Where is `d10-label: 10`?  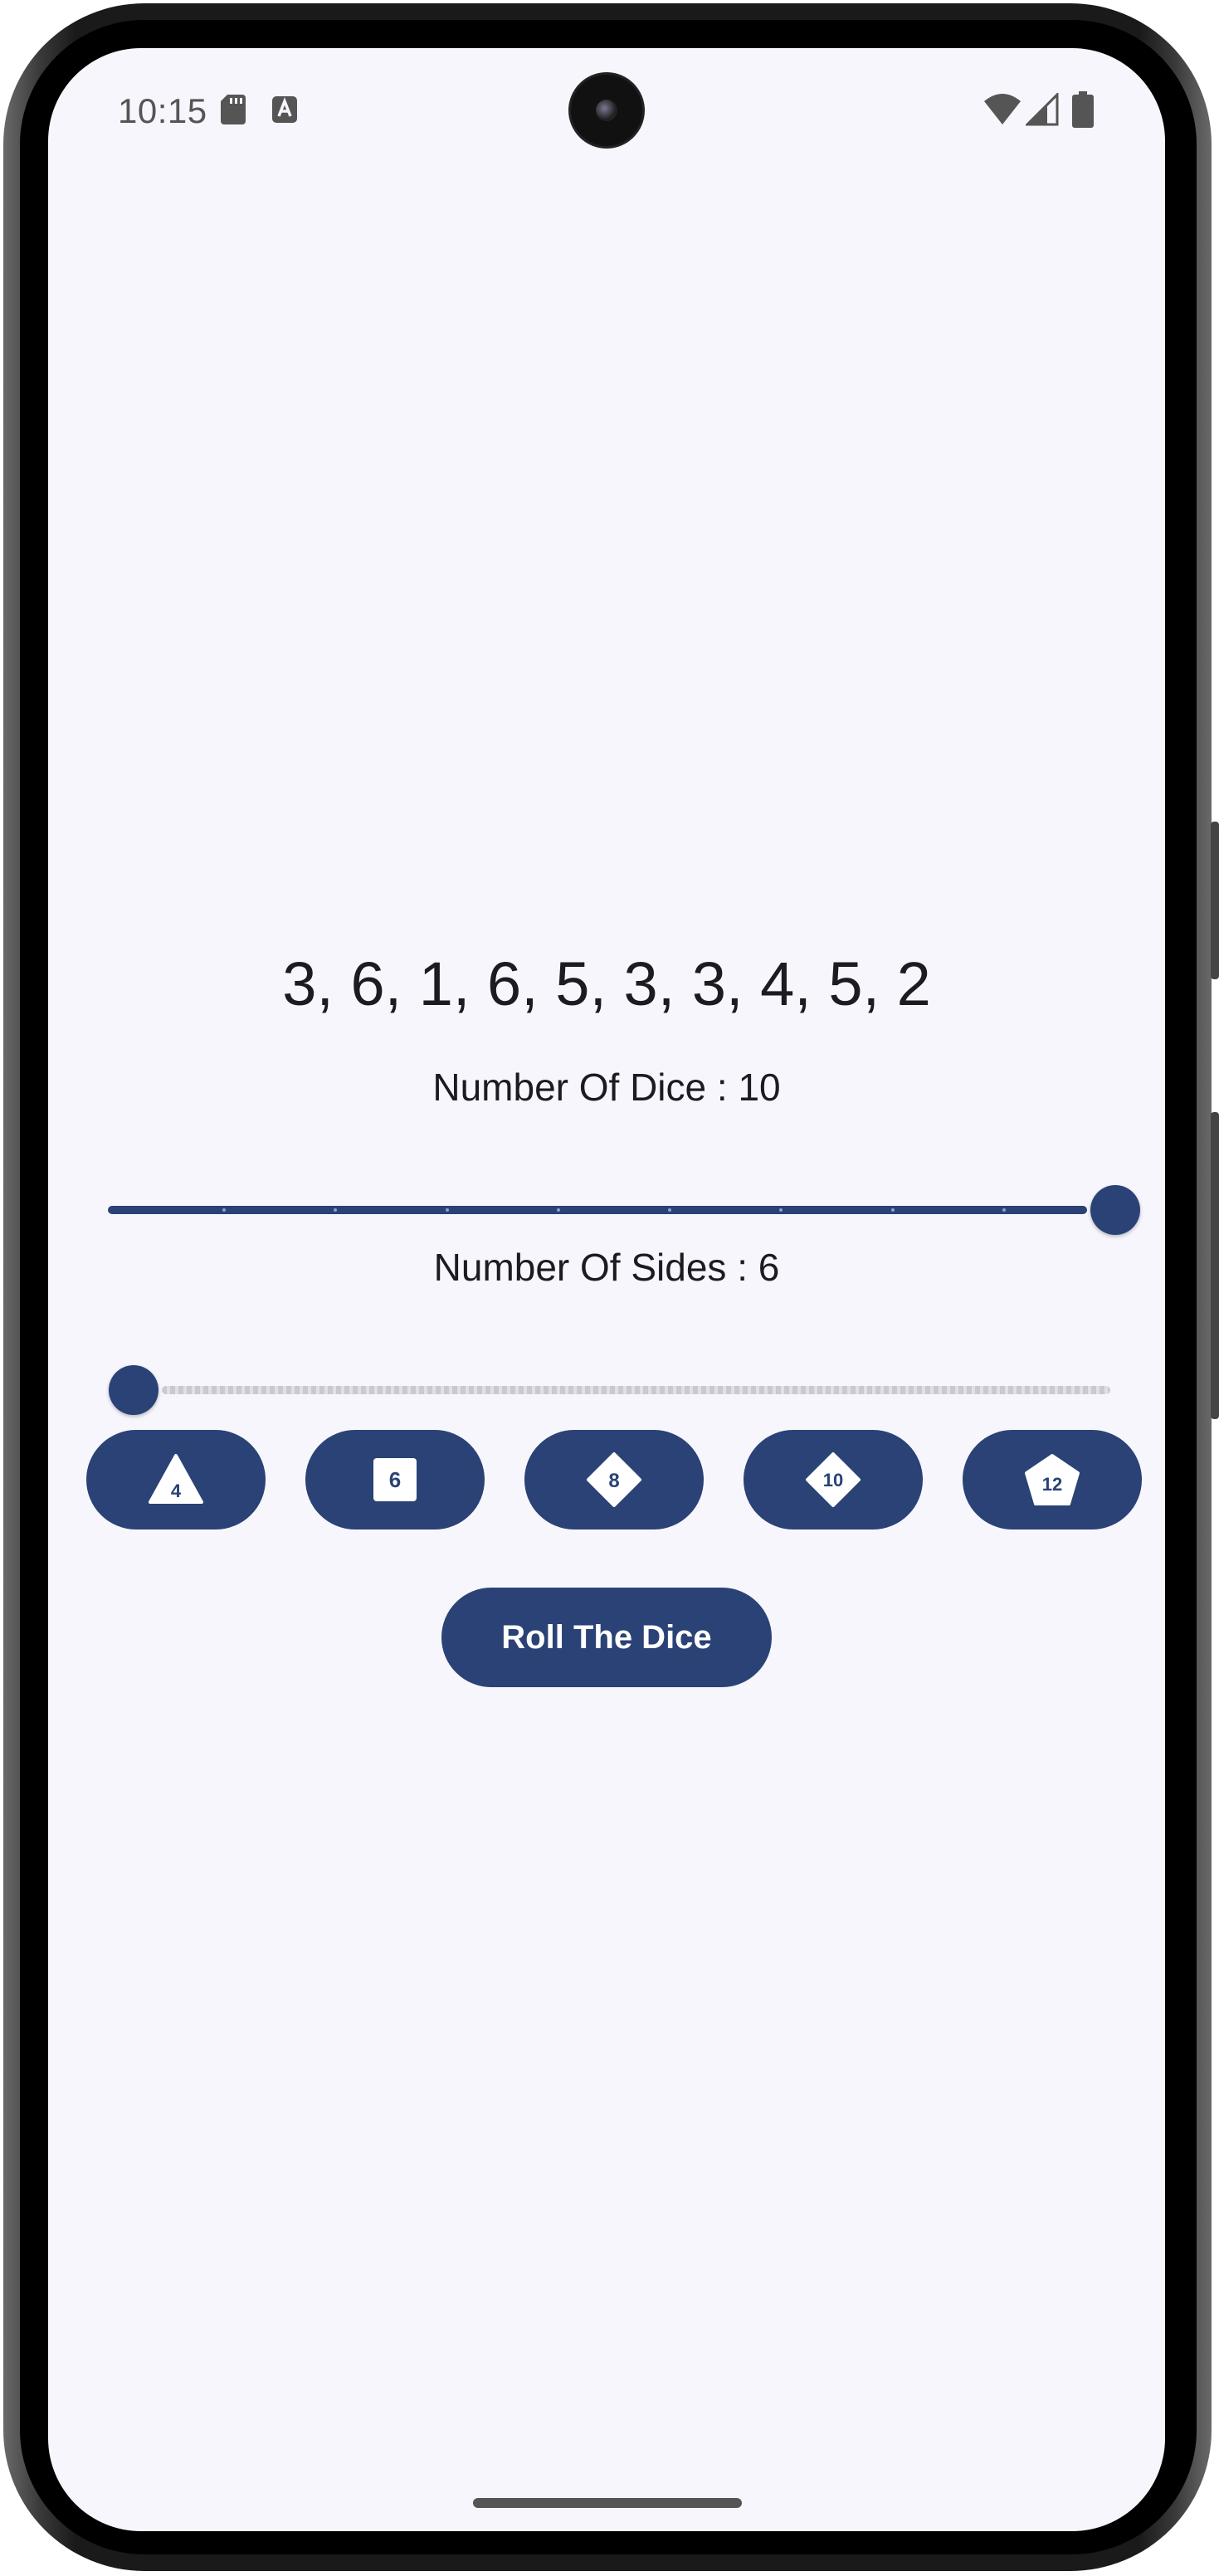 d10-label: 10 is located at coordinates (833, 1480).